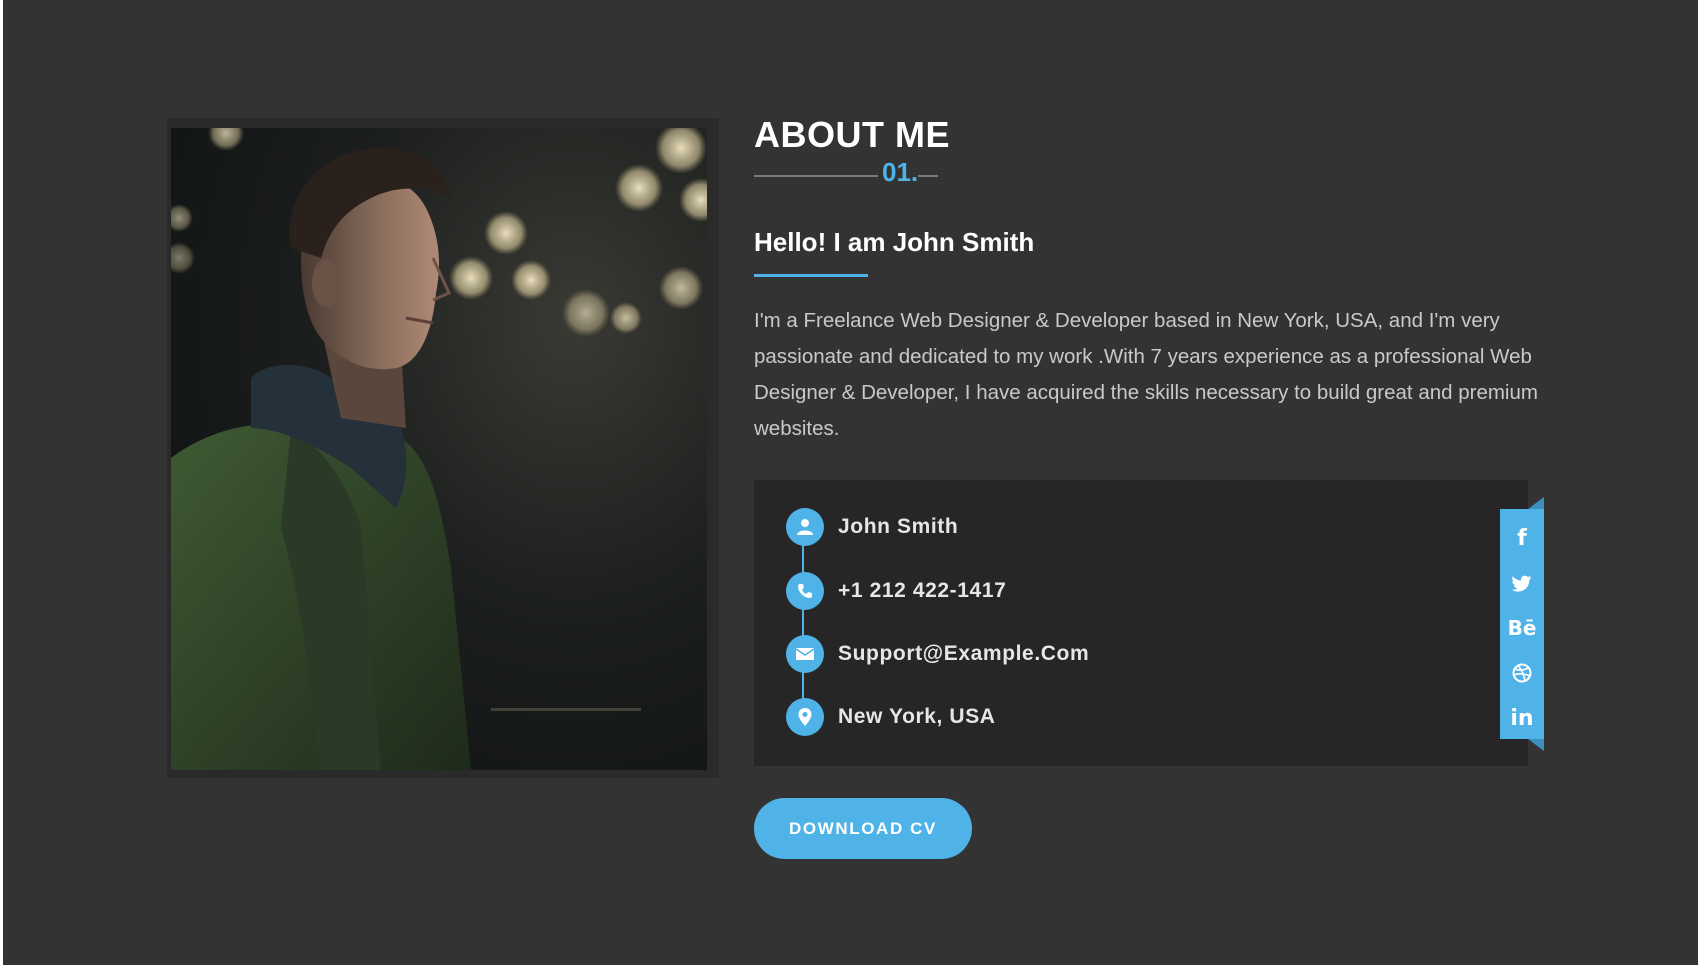 The height and width of the screenshot is (974, 1698). I want to click on section-number: 01., so click(900, 172).